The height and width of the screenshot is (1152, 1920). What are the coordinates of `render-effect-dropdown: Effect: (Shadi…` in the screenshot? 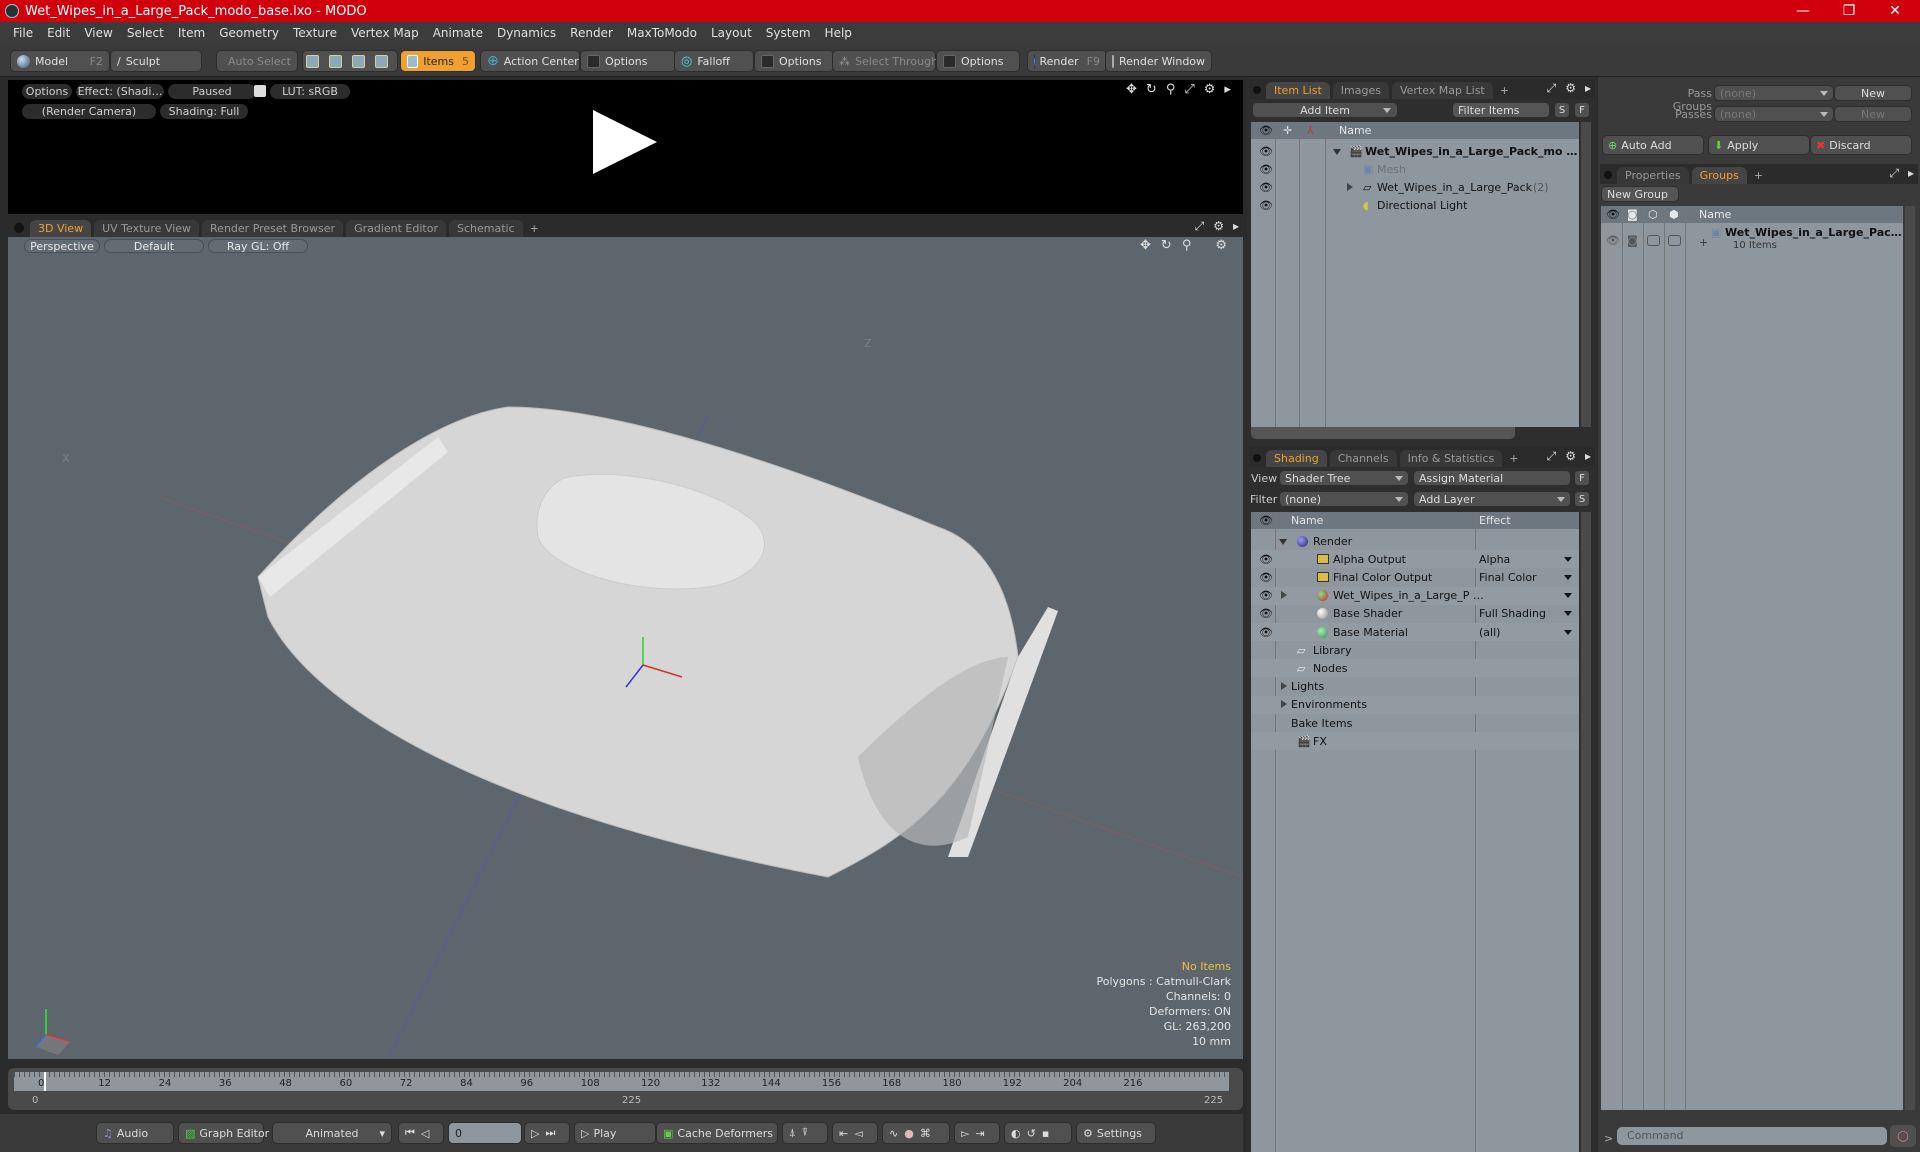 It's located at (120, 91).